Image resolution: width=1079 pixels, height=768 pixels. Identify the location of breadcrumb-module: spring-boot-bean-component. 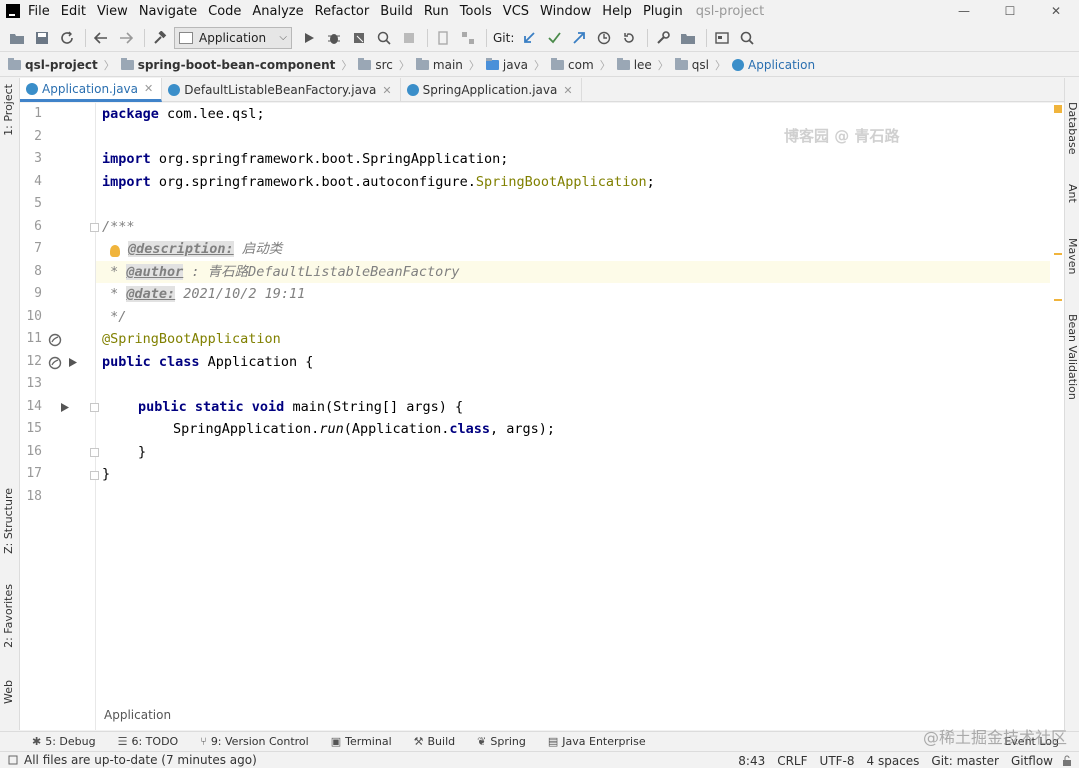
(227, 64).